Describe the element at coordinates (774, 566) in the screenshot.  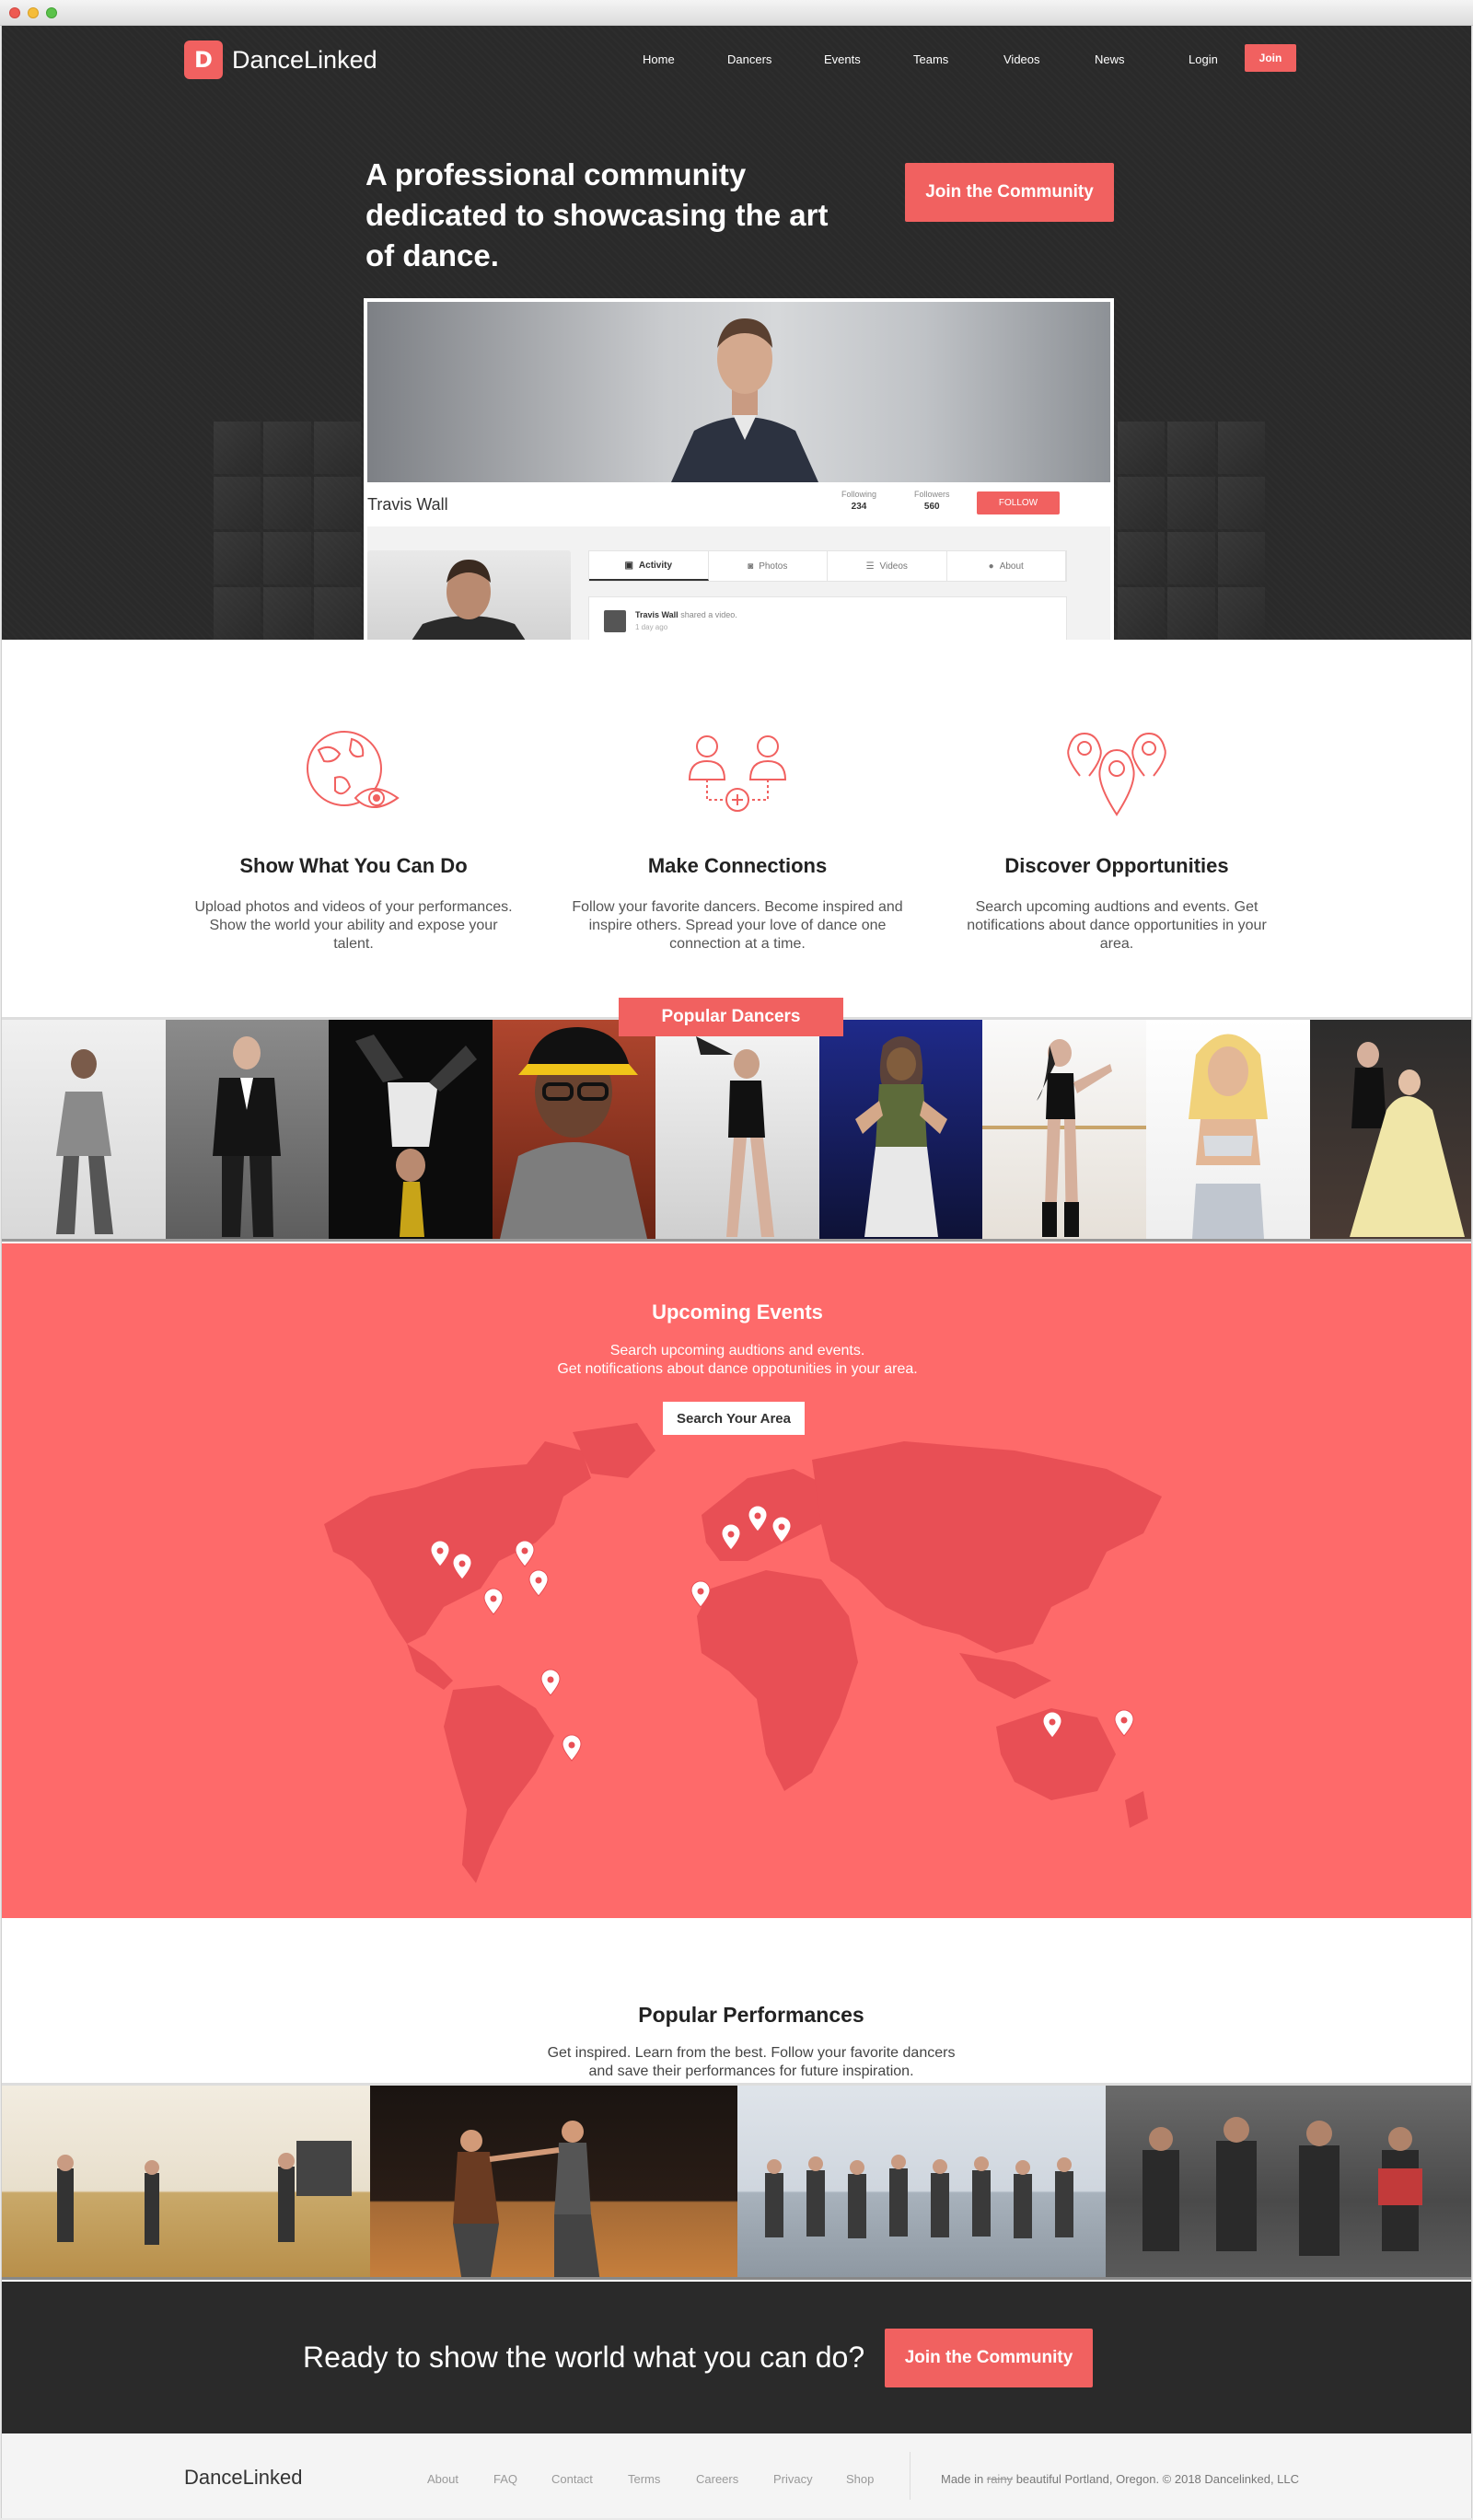
I see `tab-photos-label: Photos` at that location.